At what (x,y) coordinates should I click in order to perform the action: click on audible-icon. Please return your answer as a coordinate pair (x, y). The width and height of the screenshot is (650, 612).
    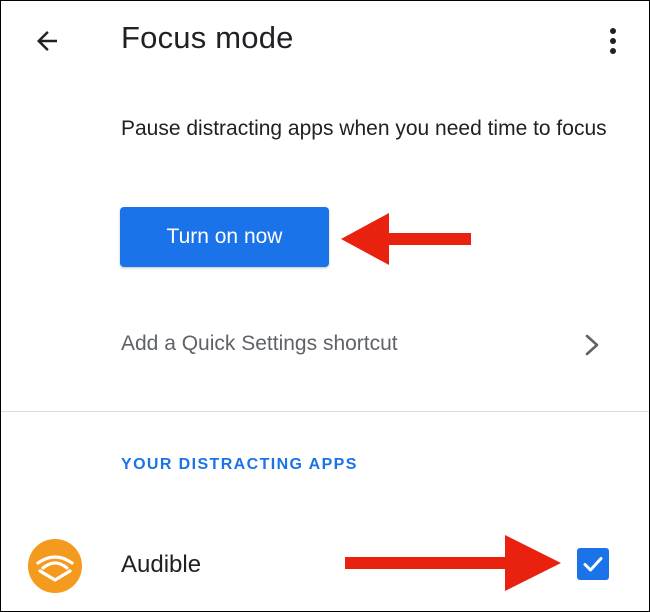
    Looking at the image, I should click on (55, 566).